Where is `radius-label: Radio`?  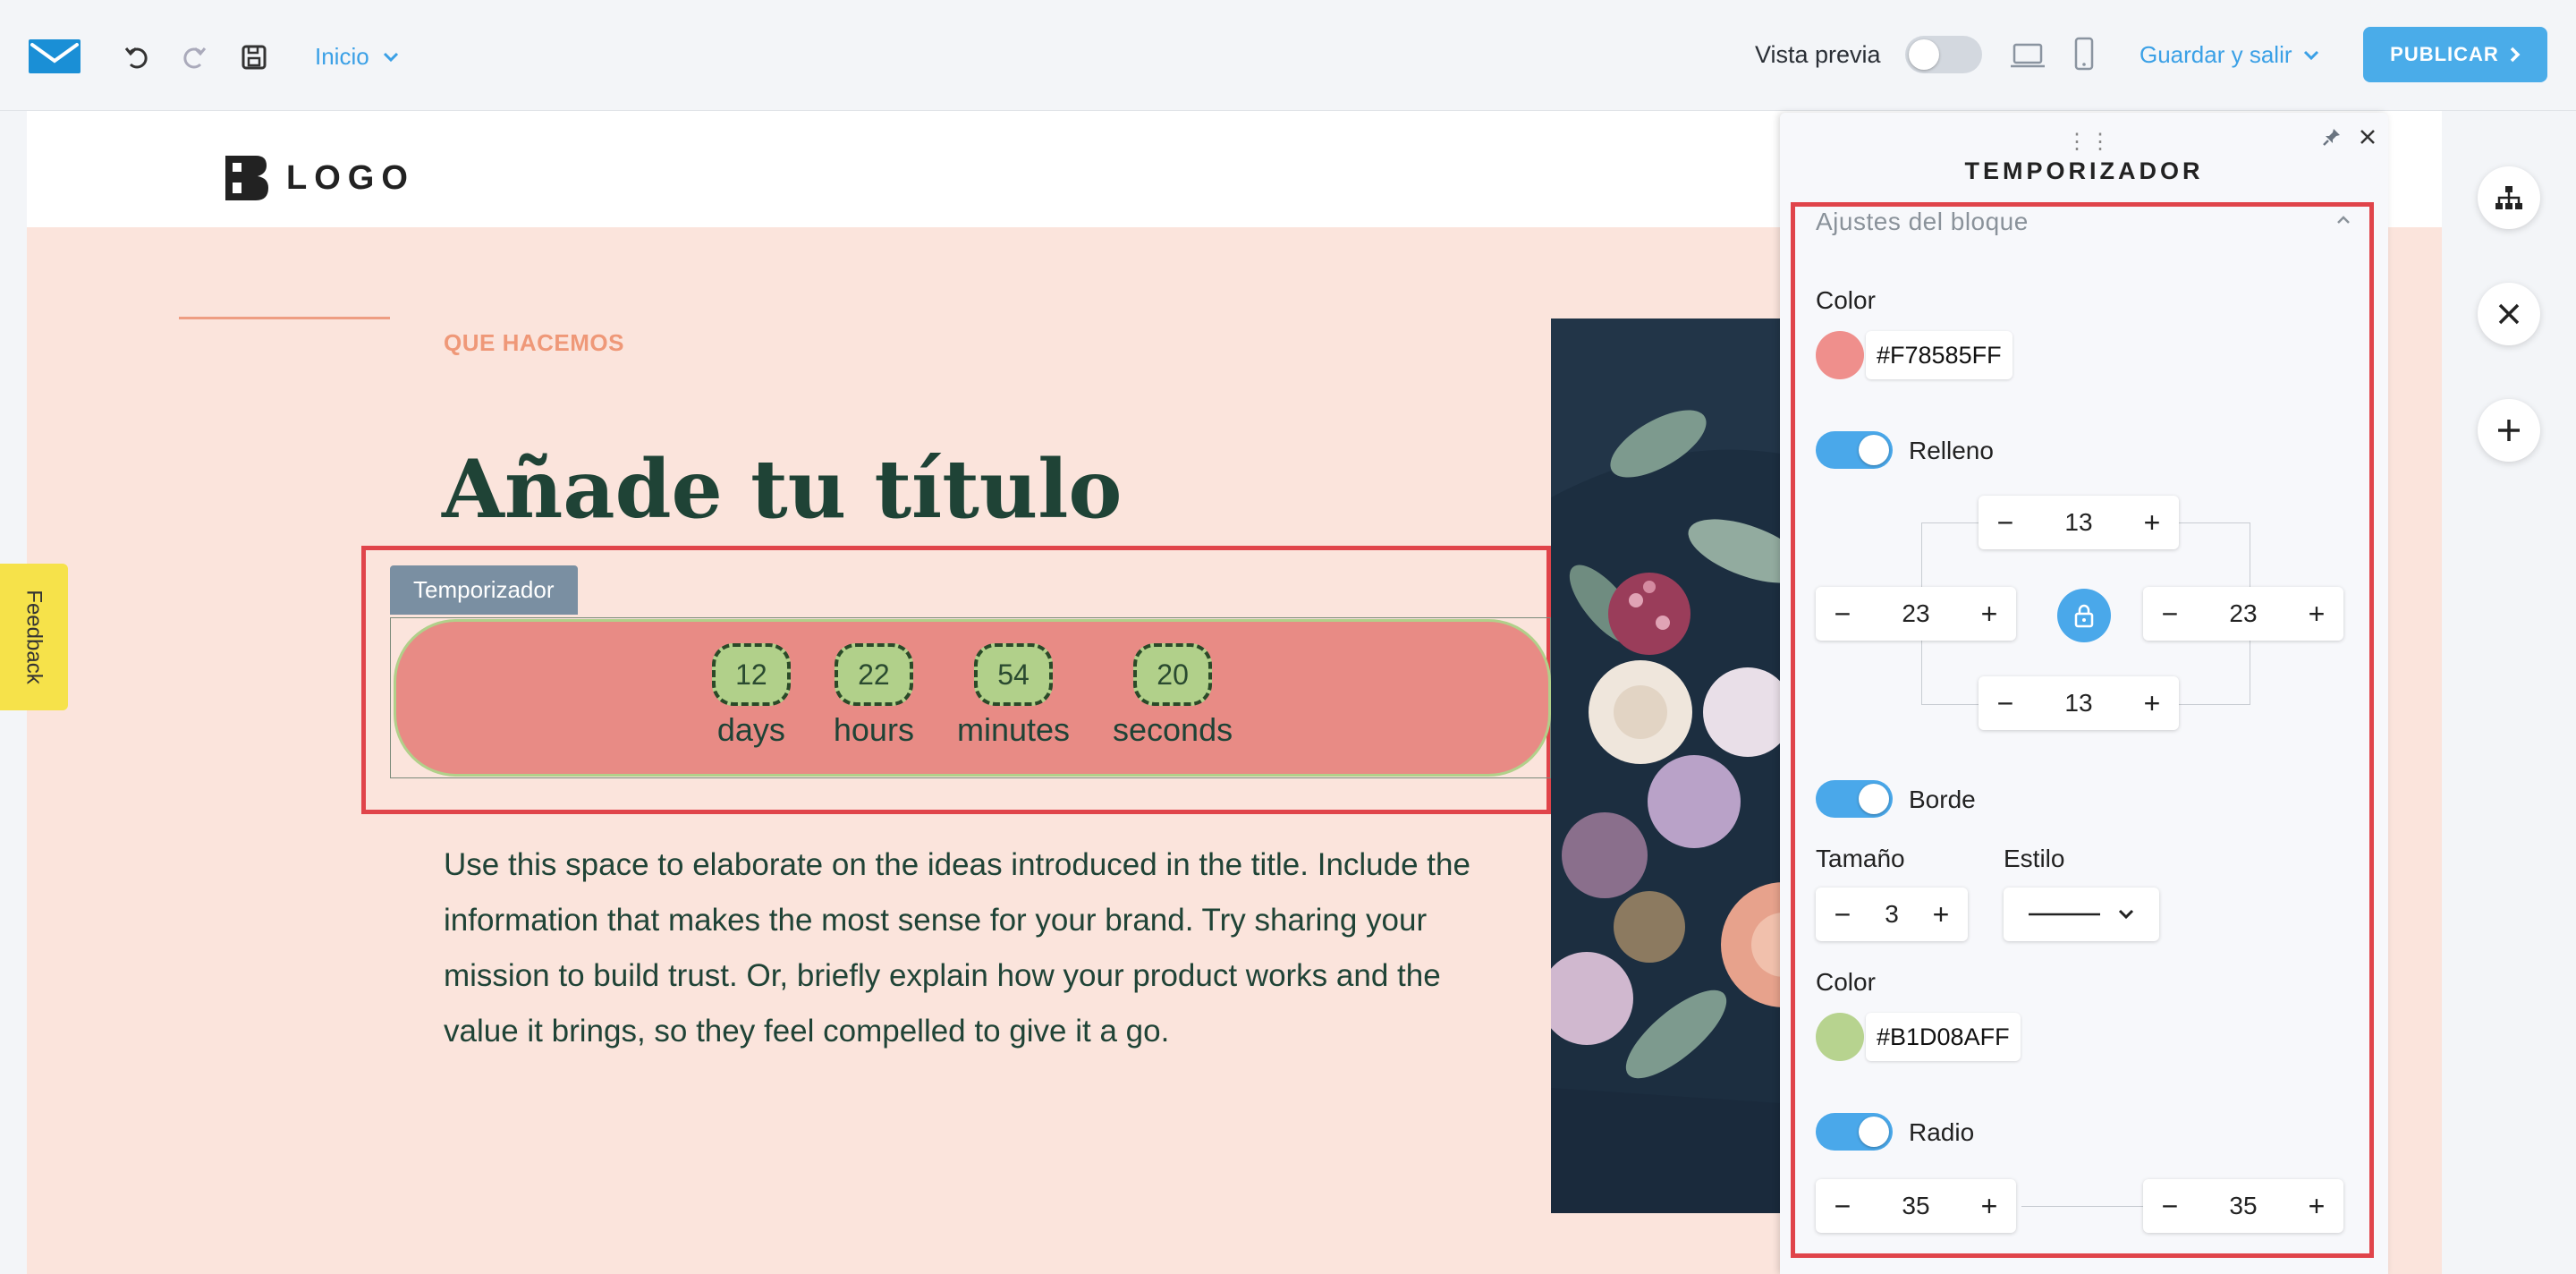
radius-label: Radio is located at coordinates (1942, 1132).